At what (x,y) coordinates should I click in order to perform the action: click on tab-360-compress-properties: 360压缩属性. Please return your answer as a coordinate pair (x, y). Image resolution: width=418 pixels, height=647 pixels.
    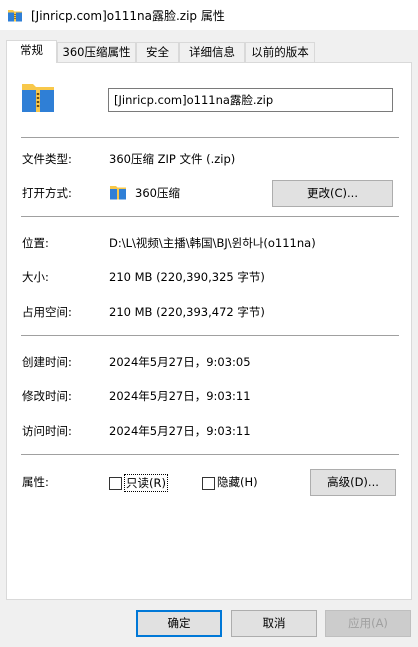
    Looking at the image, I should click on (96, 52).